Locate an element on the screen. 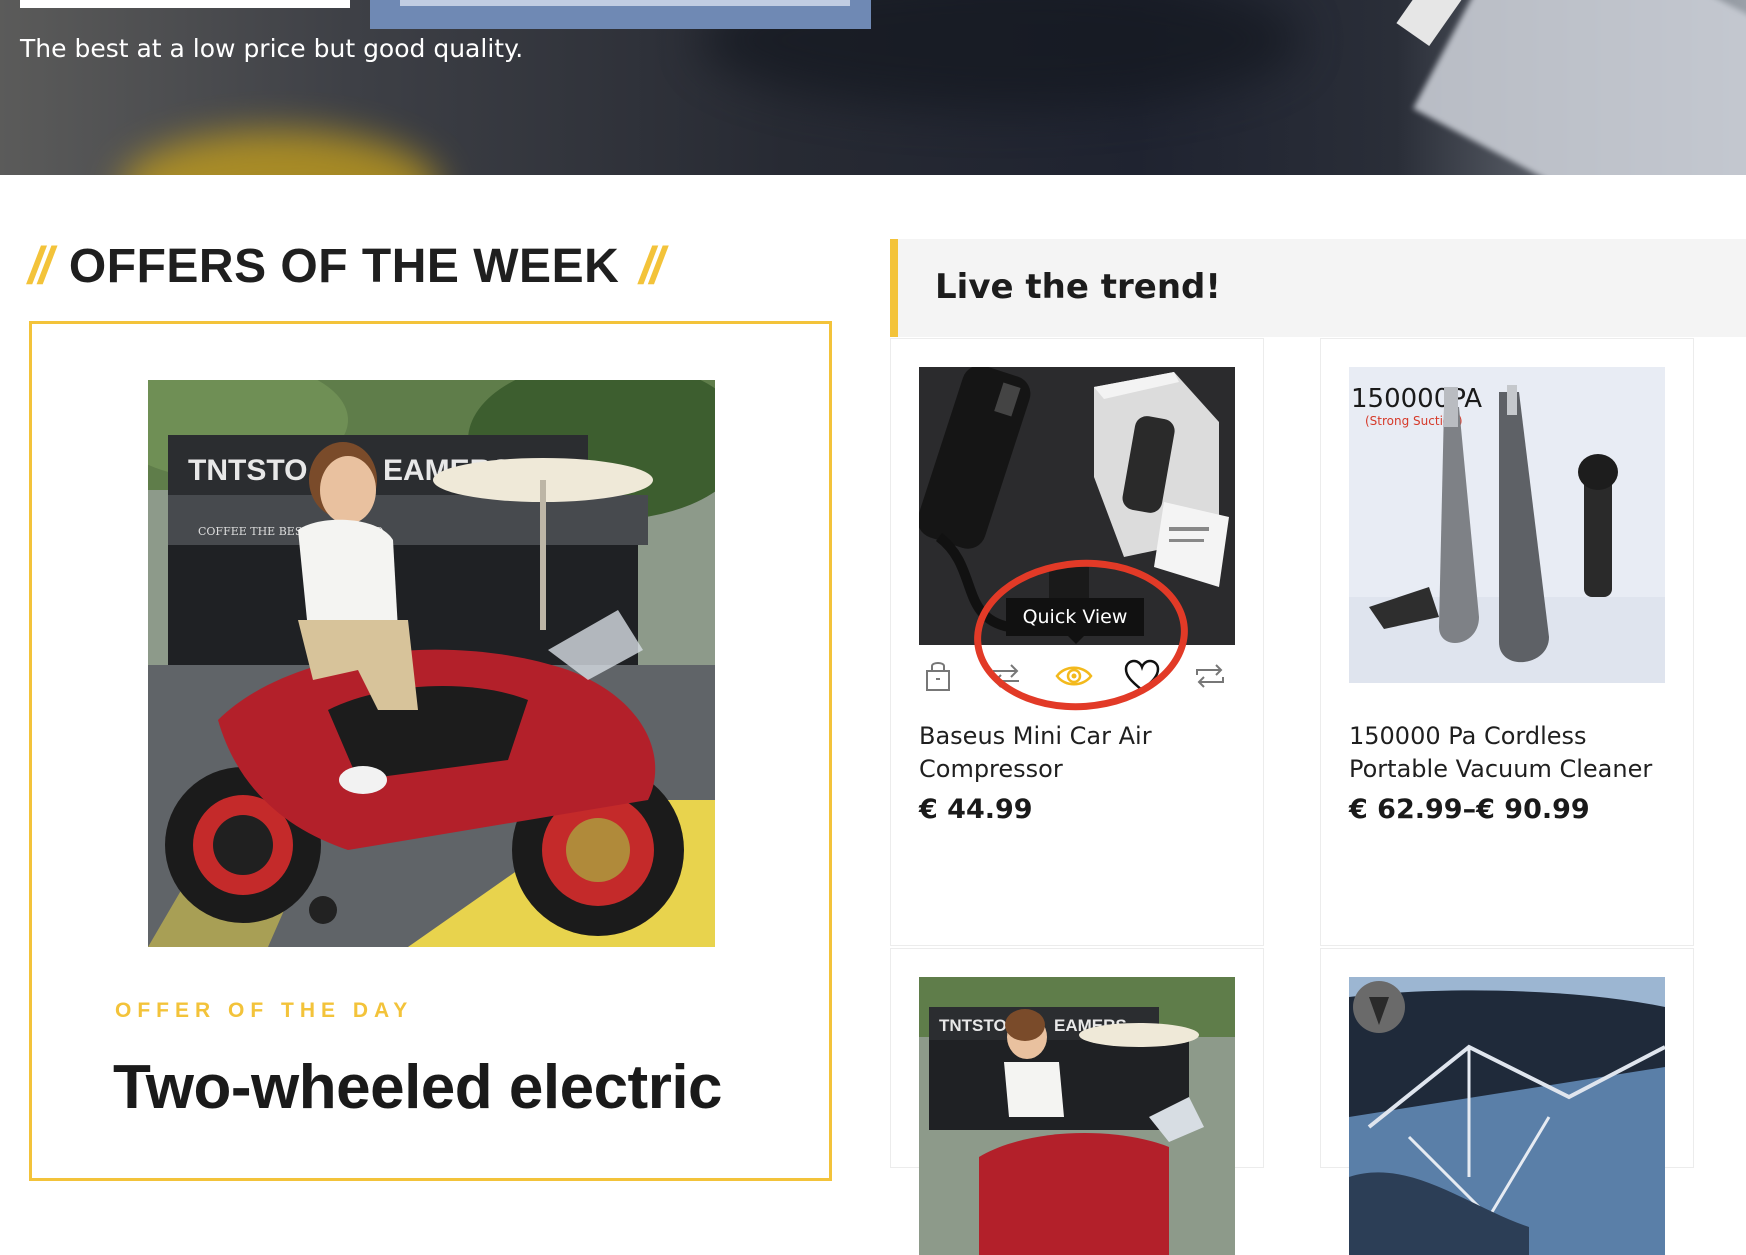  product-card-motorbike: TNTSTO EAMERS is located at coordinates (1077, 1101).